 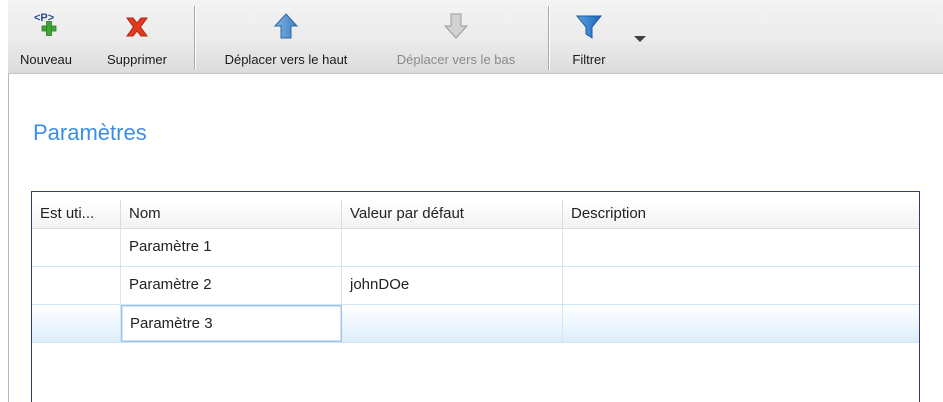 I want to click on delete-button: Supprimer, so click(x=137, y=37).